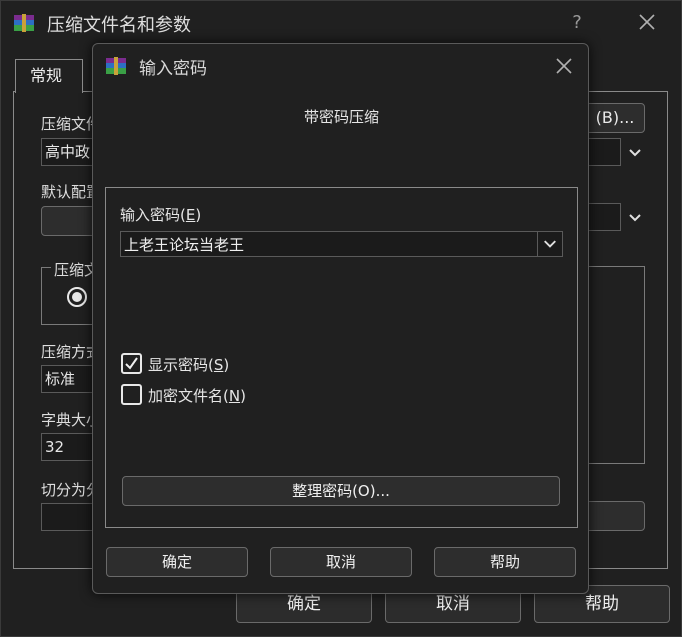 This screenshot has height=637, width=682. Describe the element at coordinates (615, 365) in the screenshot. I see `options-group` at that location.